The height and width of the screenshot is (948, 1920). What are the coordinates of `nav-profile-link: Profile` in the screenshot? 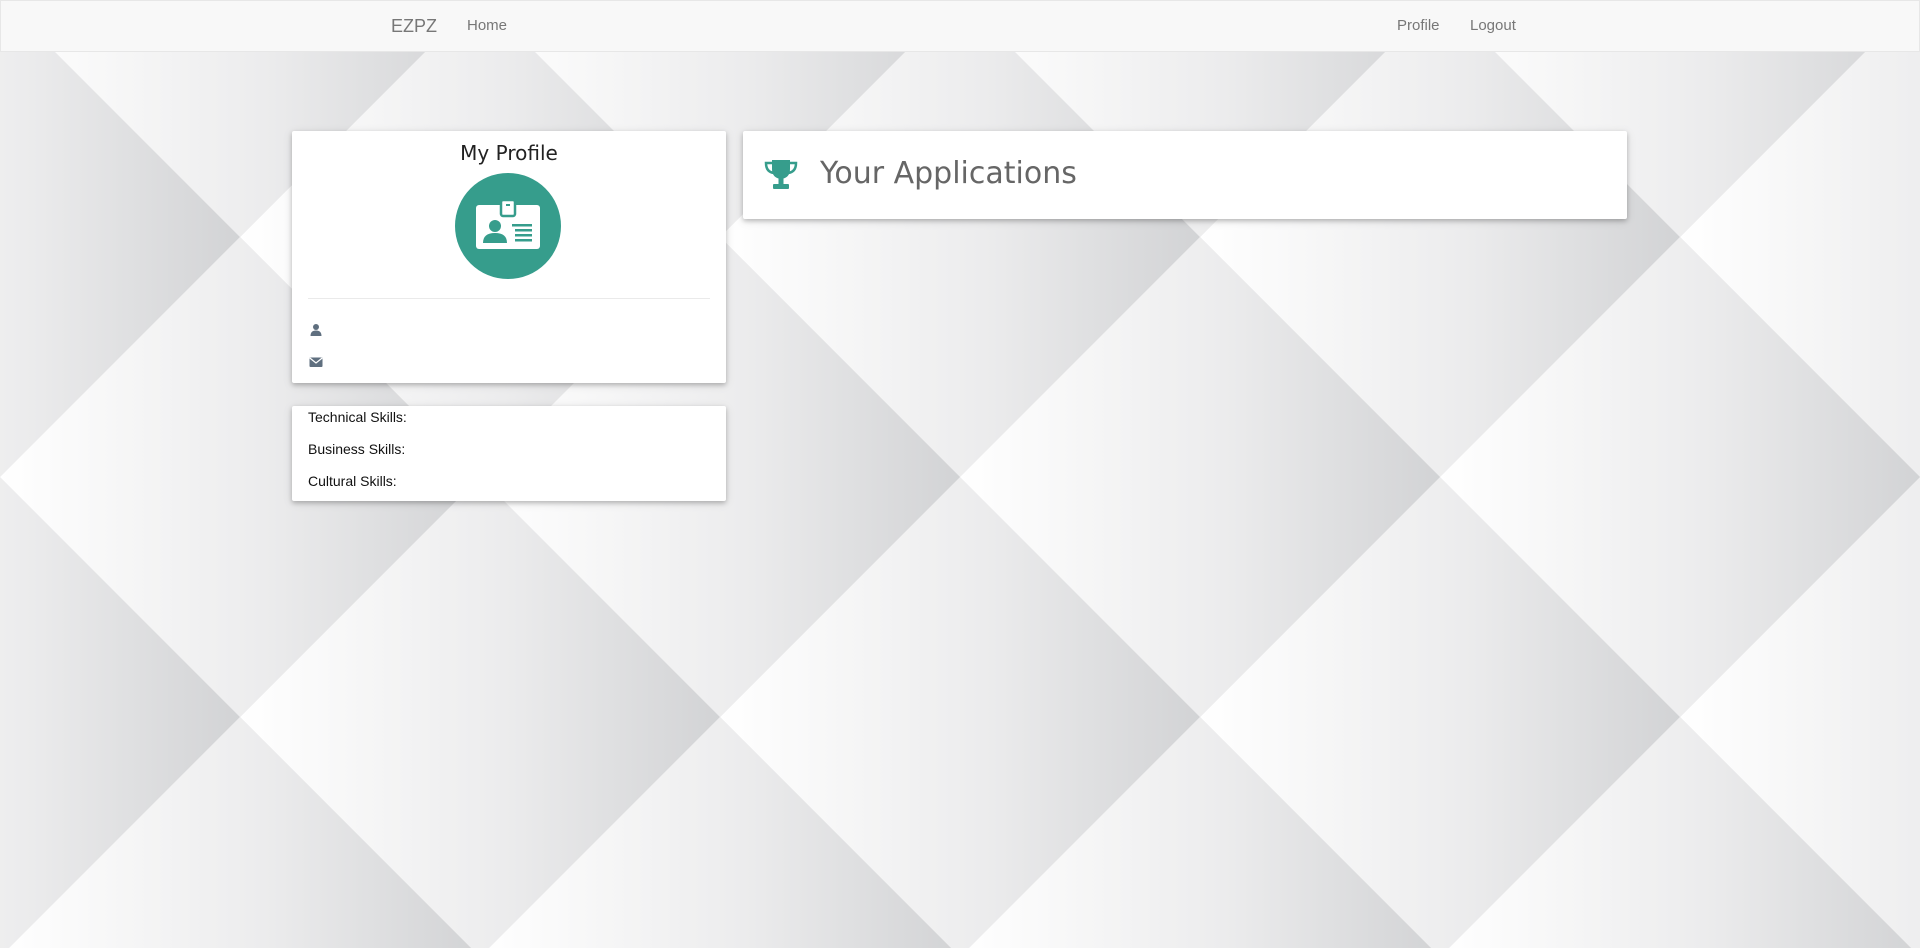 It's located at (1418, 26).